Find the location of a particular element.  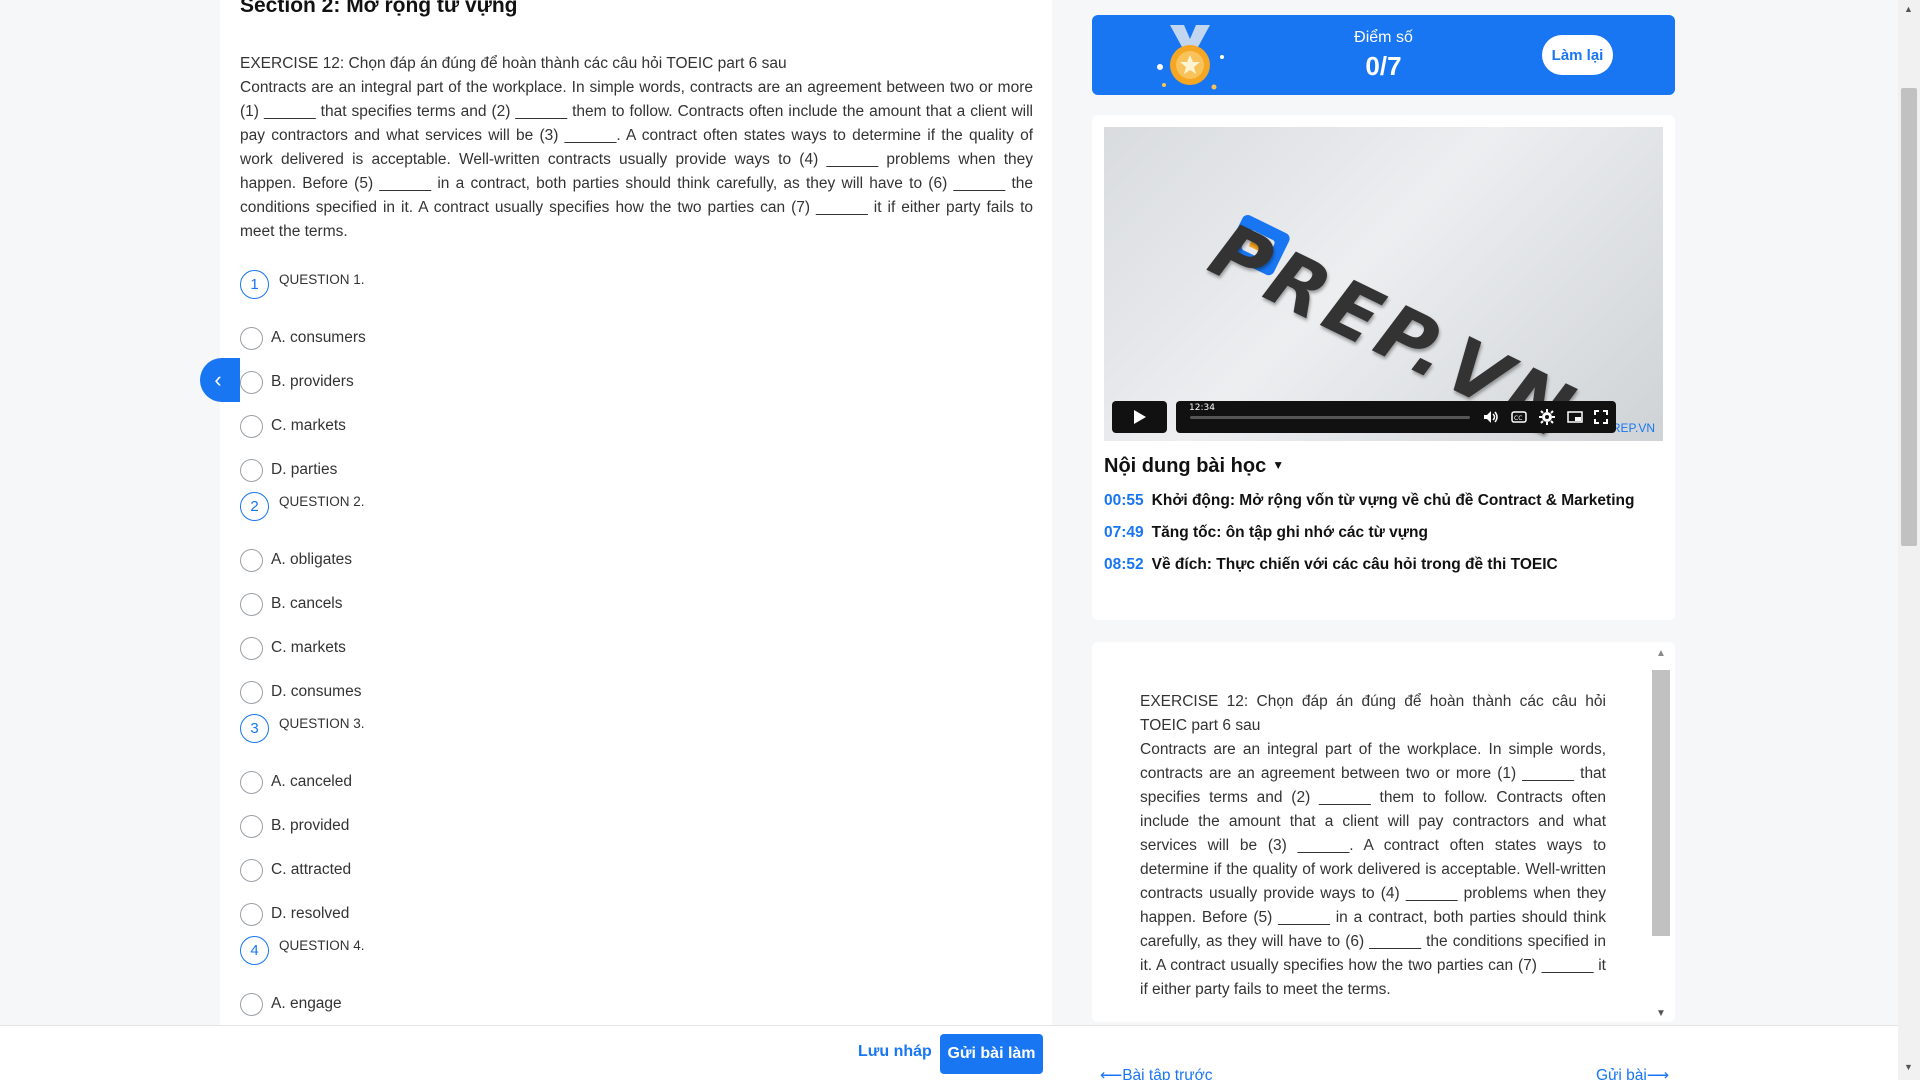

answer-option: A. canceled is located at coordinates (590, 782).